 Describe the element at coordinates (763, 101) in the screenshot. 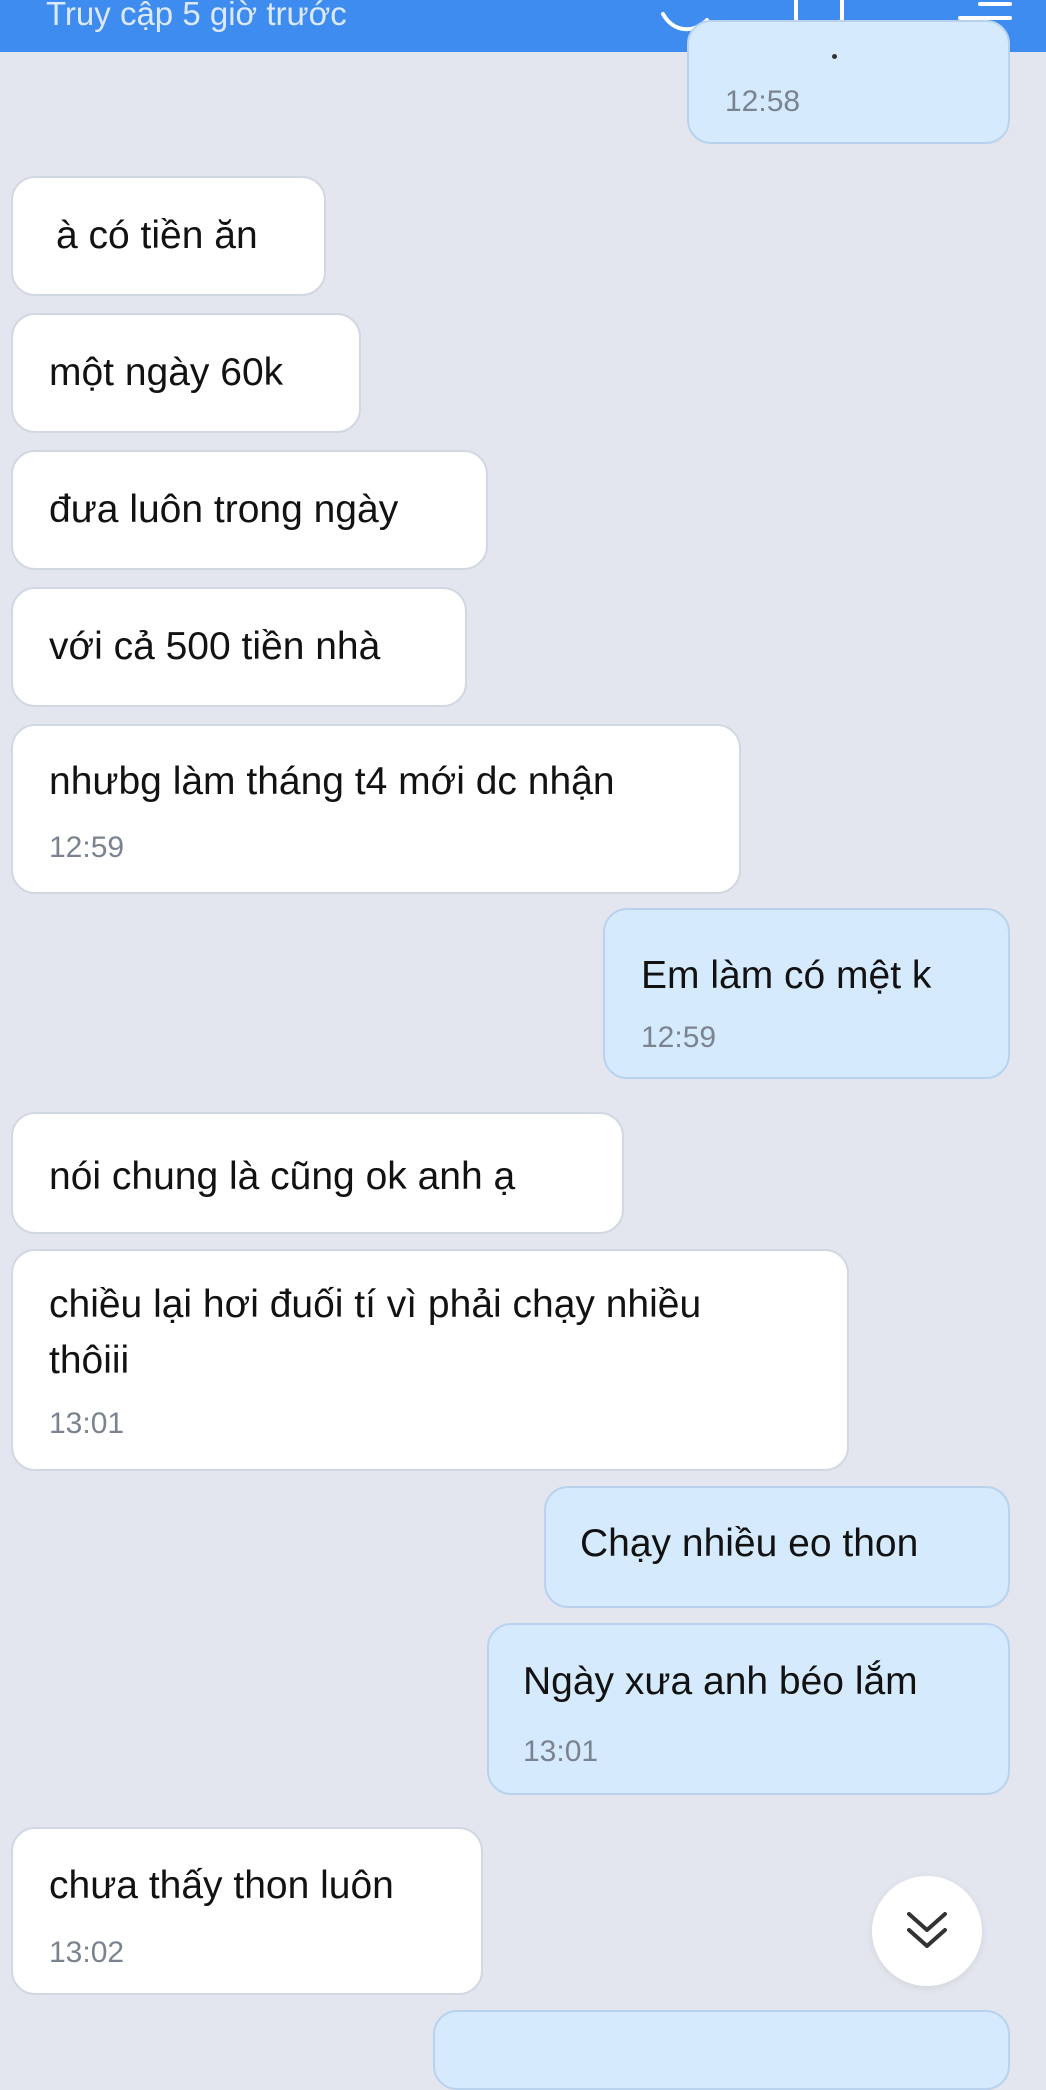

I see `message-time: 12:58` at that location.